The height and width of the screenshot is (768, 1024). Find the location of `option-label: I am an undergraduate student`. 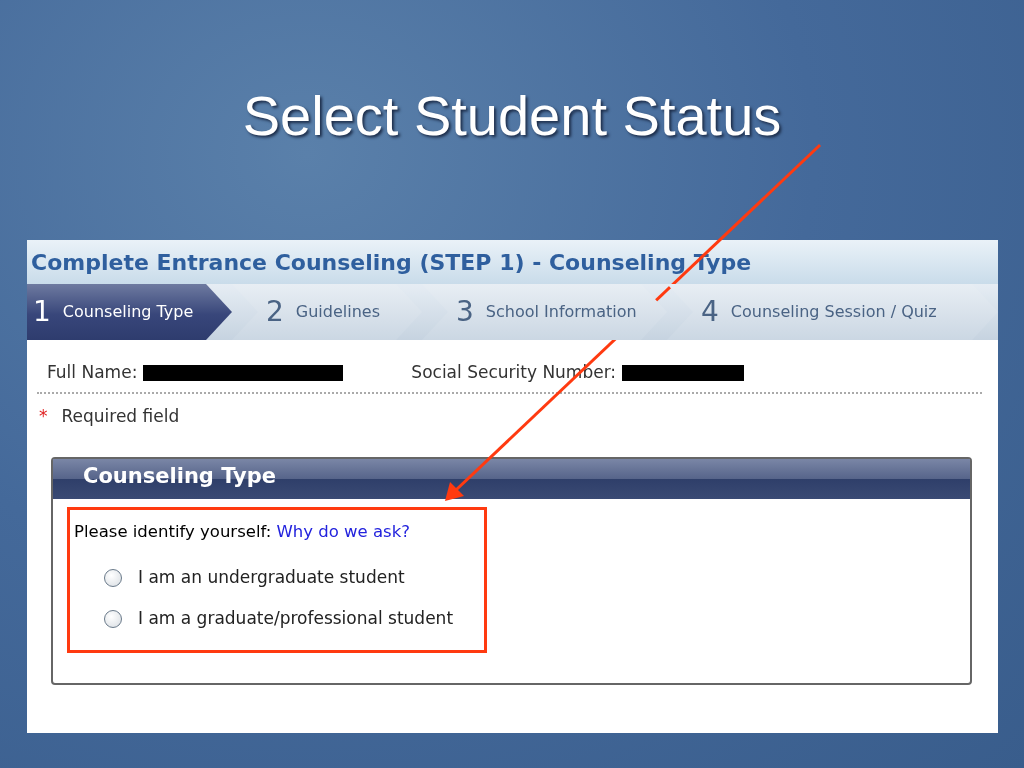

option-label: I am an undergraduate student is located at coordinates (271, 577).